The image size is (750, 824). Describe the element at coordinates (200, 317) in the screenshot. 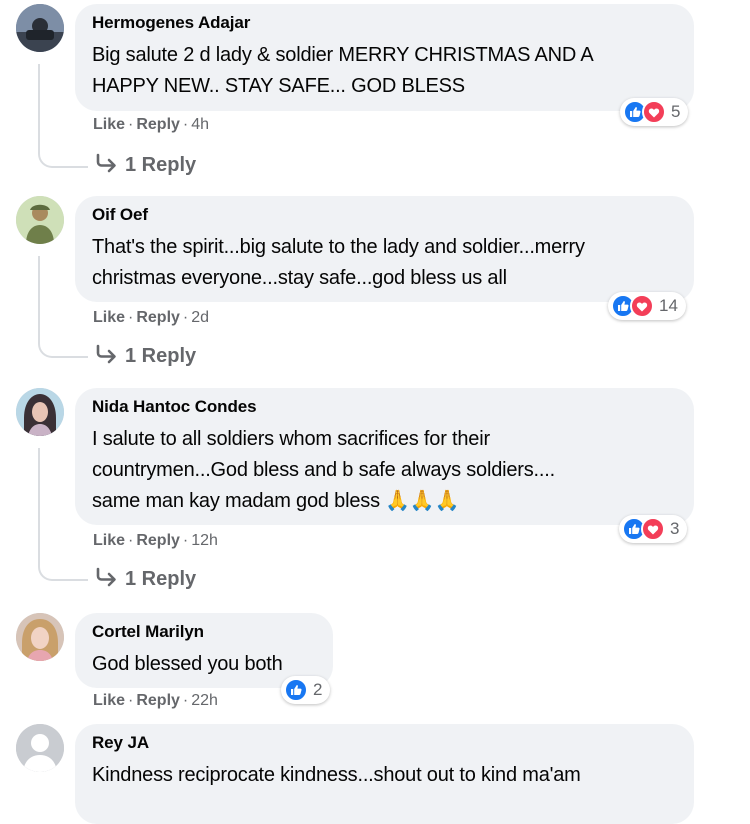

I see `timestamp: 2d` at that location.